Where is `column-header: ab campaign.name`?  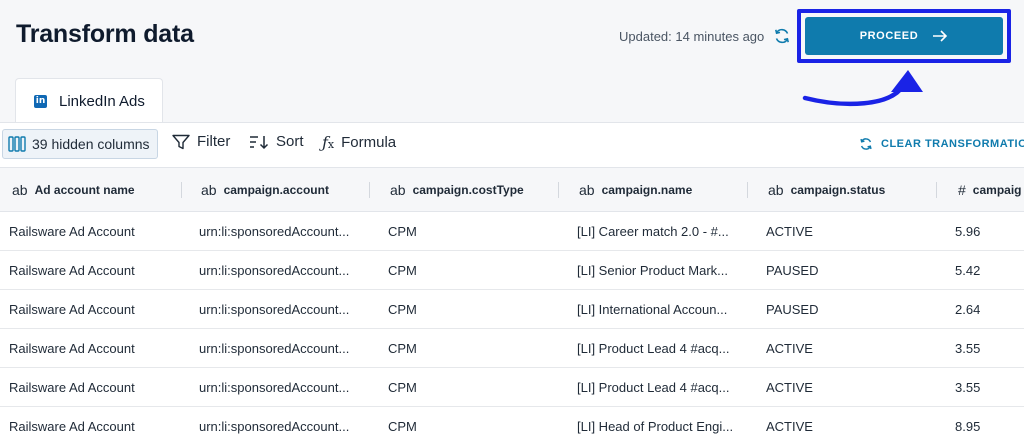
column-header: ab campaign.name is located at coordinates (635, 190).